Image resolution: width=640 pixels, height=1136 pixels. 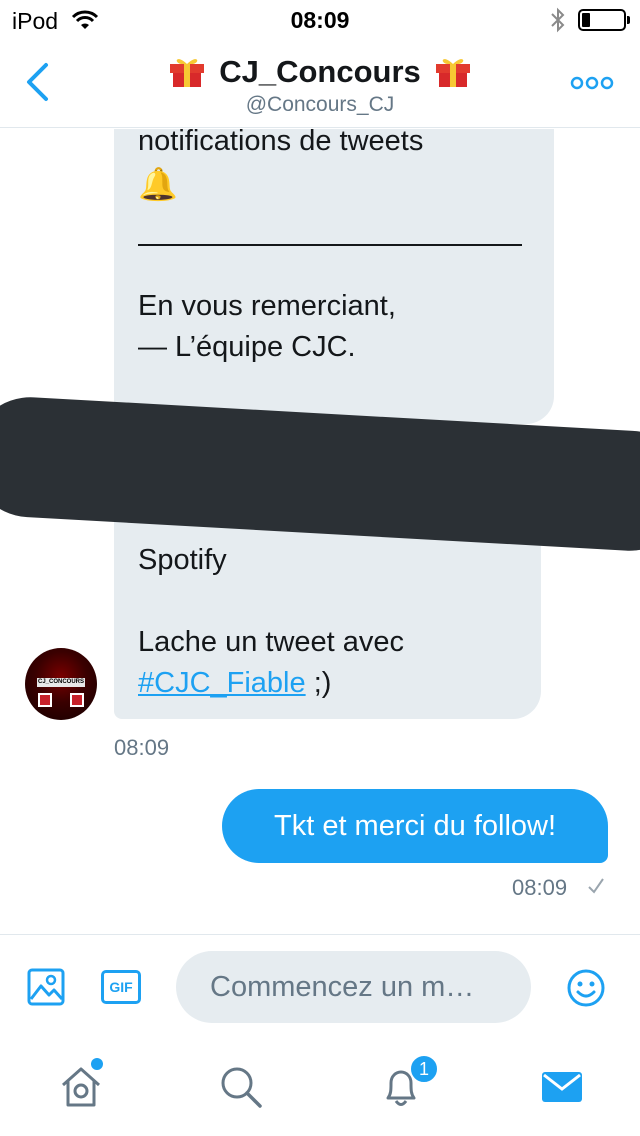 I want to click on message-input, so click(x=353, y=987).